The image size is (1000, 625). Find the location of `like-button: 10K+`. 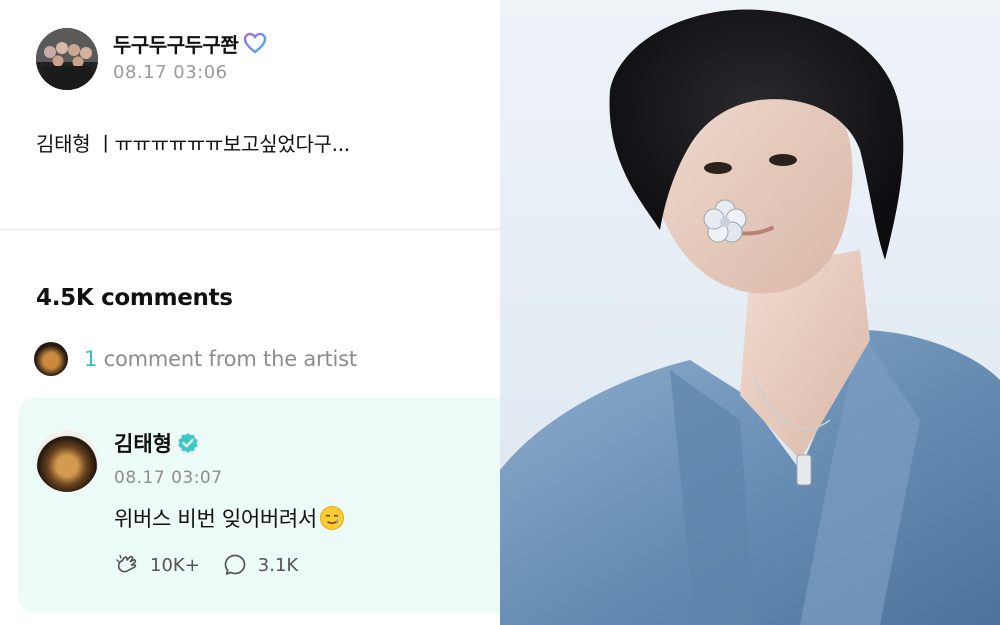

like-button: 10K+ is located at coordinates (157, 565).